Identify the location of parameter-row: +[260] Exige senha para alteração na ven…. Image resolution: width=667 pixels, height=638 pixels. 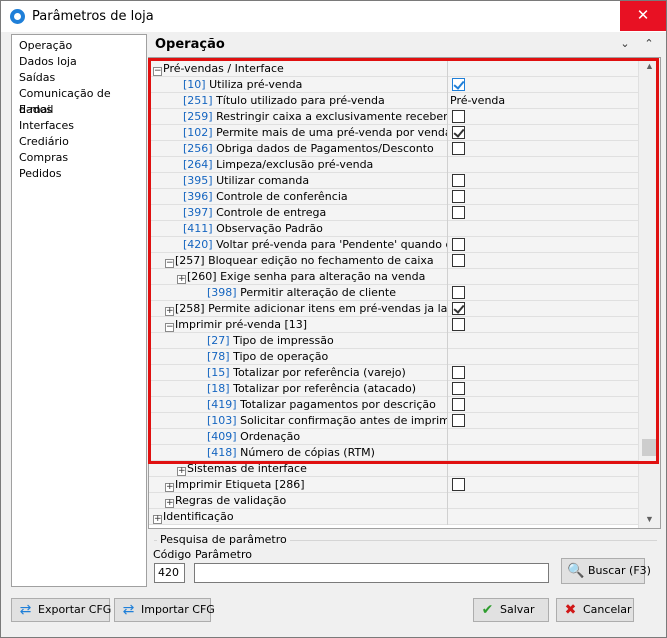
(393, 277).